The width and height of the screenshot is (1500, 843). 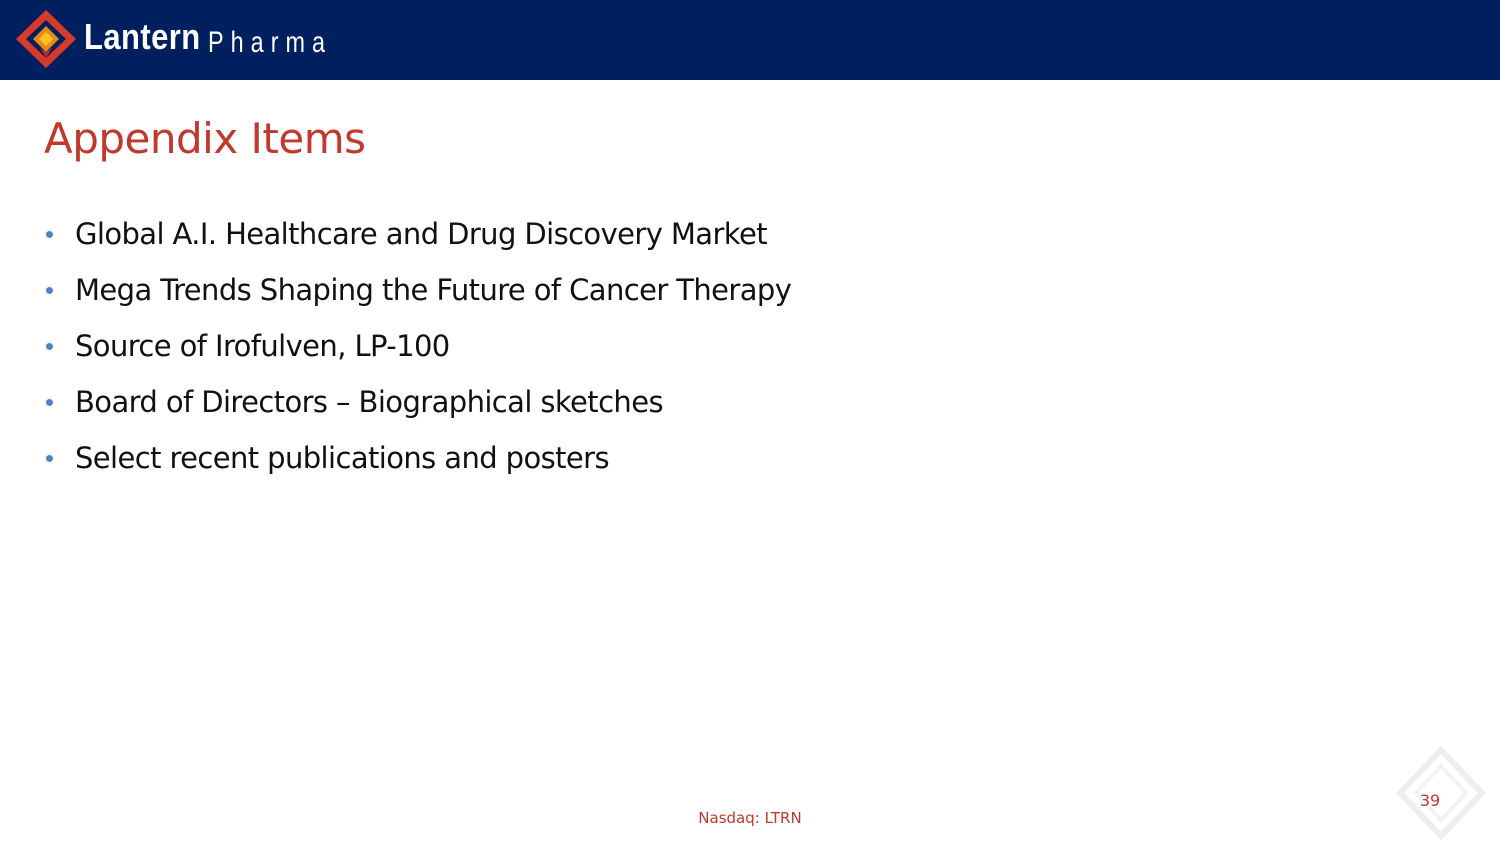 I want to click on header-bar: Lantern Pharma, so click(x=750, y=40).